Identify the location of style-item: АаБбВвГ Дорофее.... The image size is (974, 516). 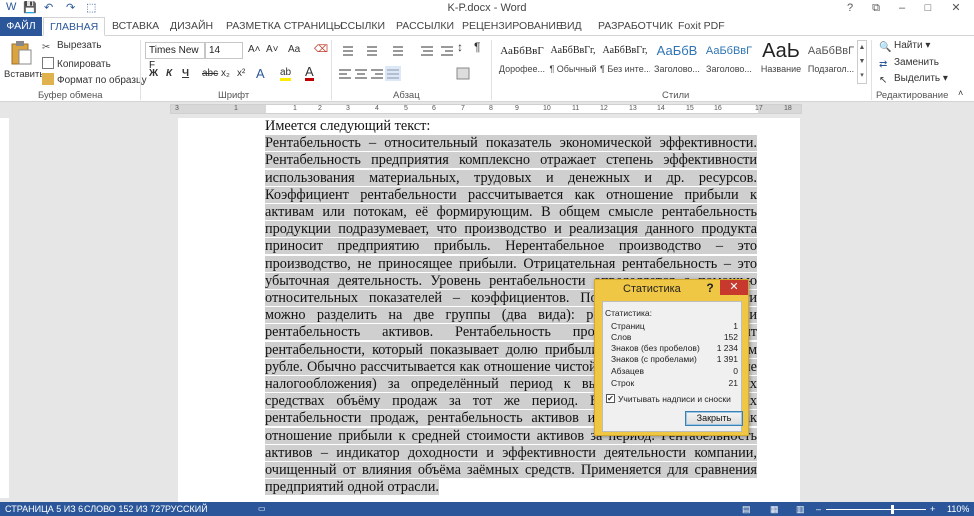
(522, 61).